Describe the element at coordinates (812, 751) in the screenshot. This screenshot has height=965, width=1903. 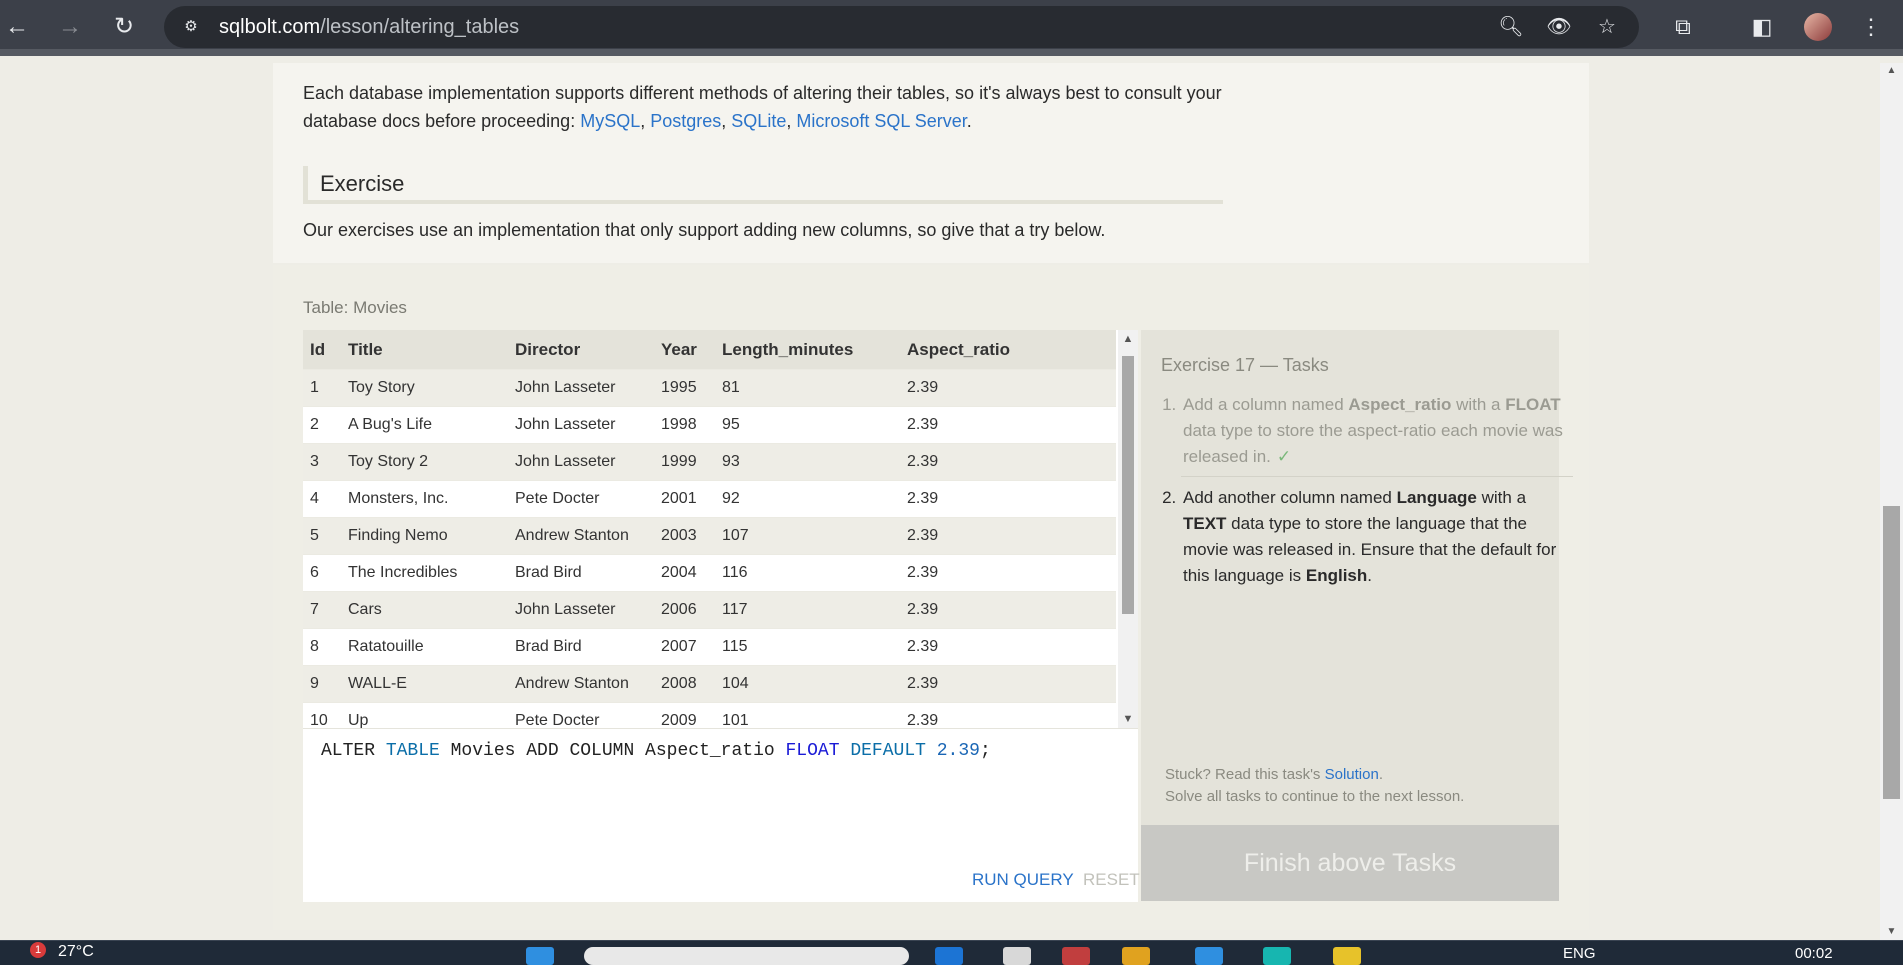
I see `sql-token: FLOAT` at that location.